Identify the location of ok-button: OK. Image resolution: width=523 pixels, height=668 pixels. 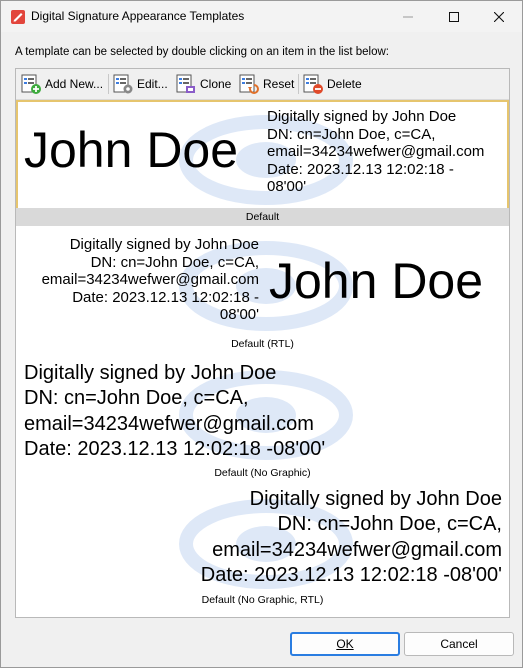
(345, 644).